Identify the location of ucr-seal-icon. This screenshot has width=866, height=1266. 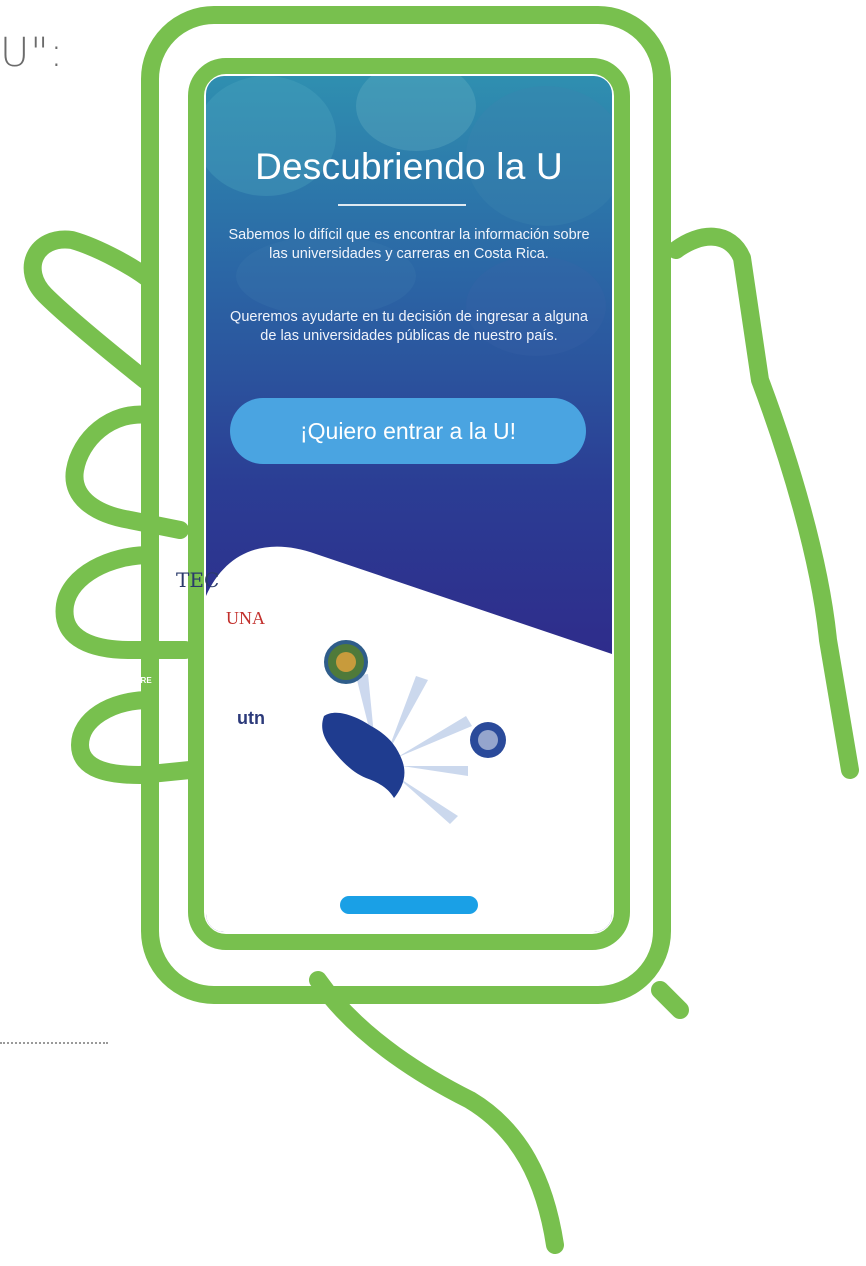
(346, 662).